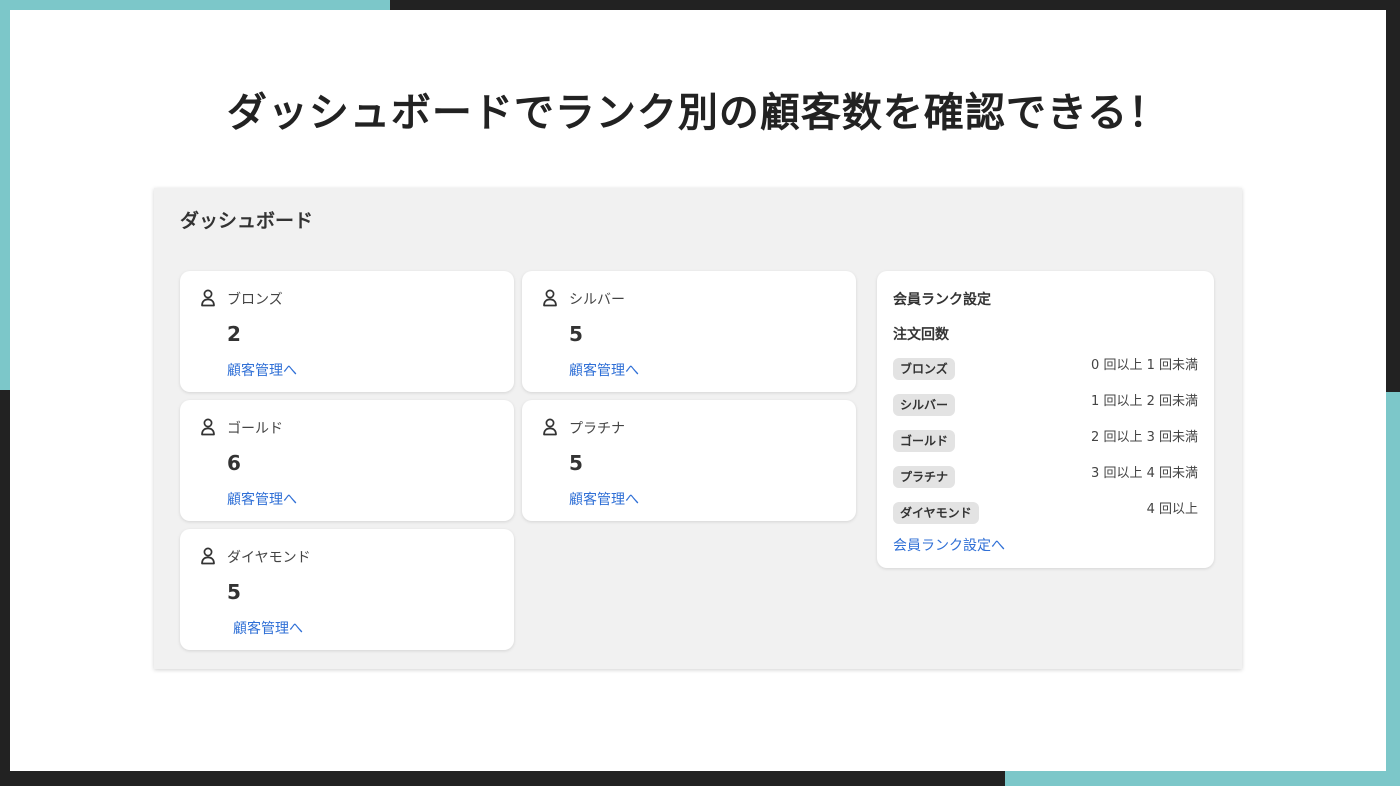 The image size is (1400, 786). I want to click on rank-card-name: ゴールド, so click(255, 429).